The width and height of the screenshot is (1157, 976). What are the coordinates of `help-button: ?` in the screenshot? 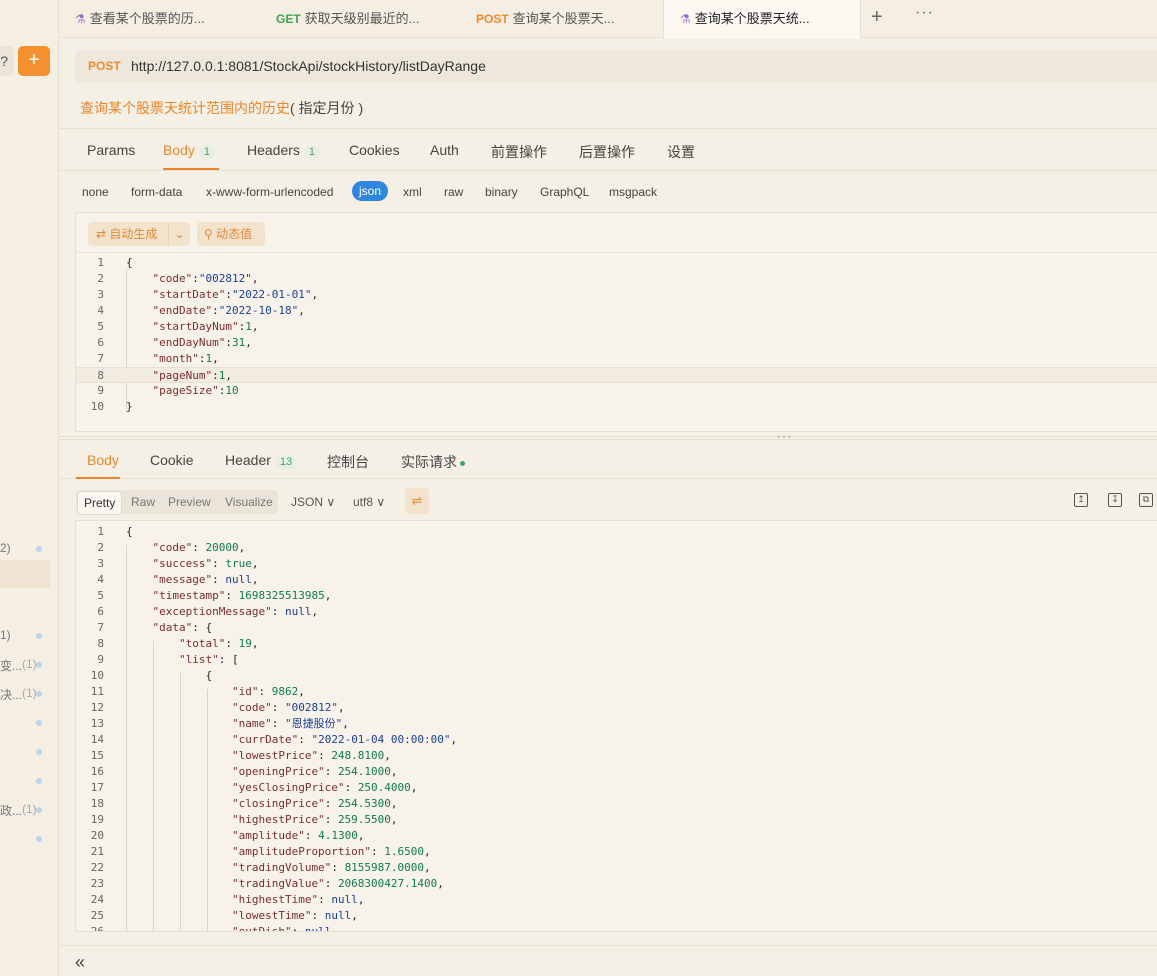 It's located at (7, 61).